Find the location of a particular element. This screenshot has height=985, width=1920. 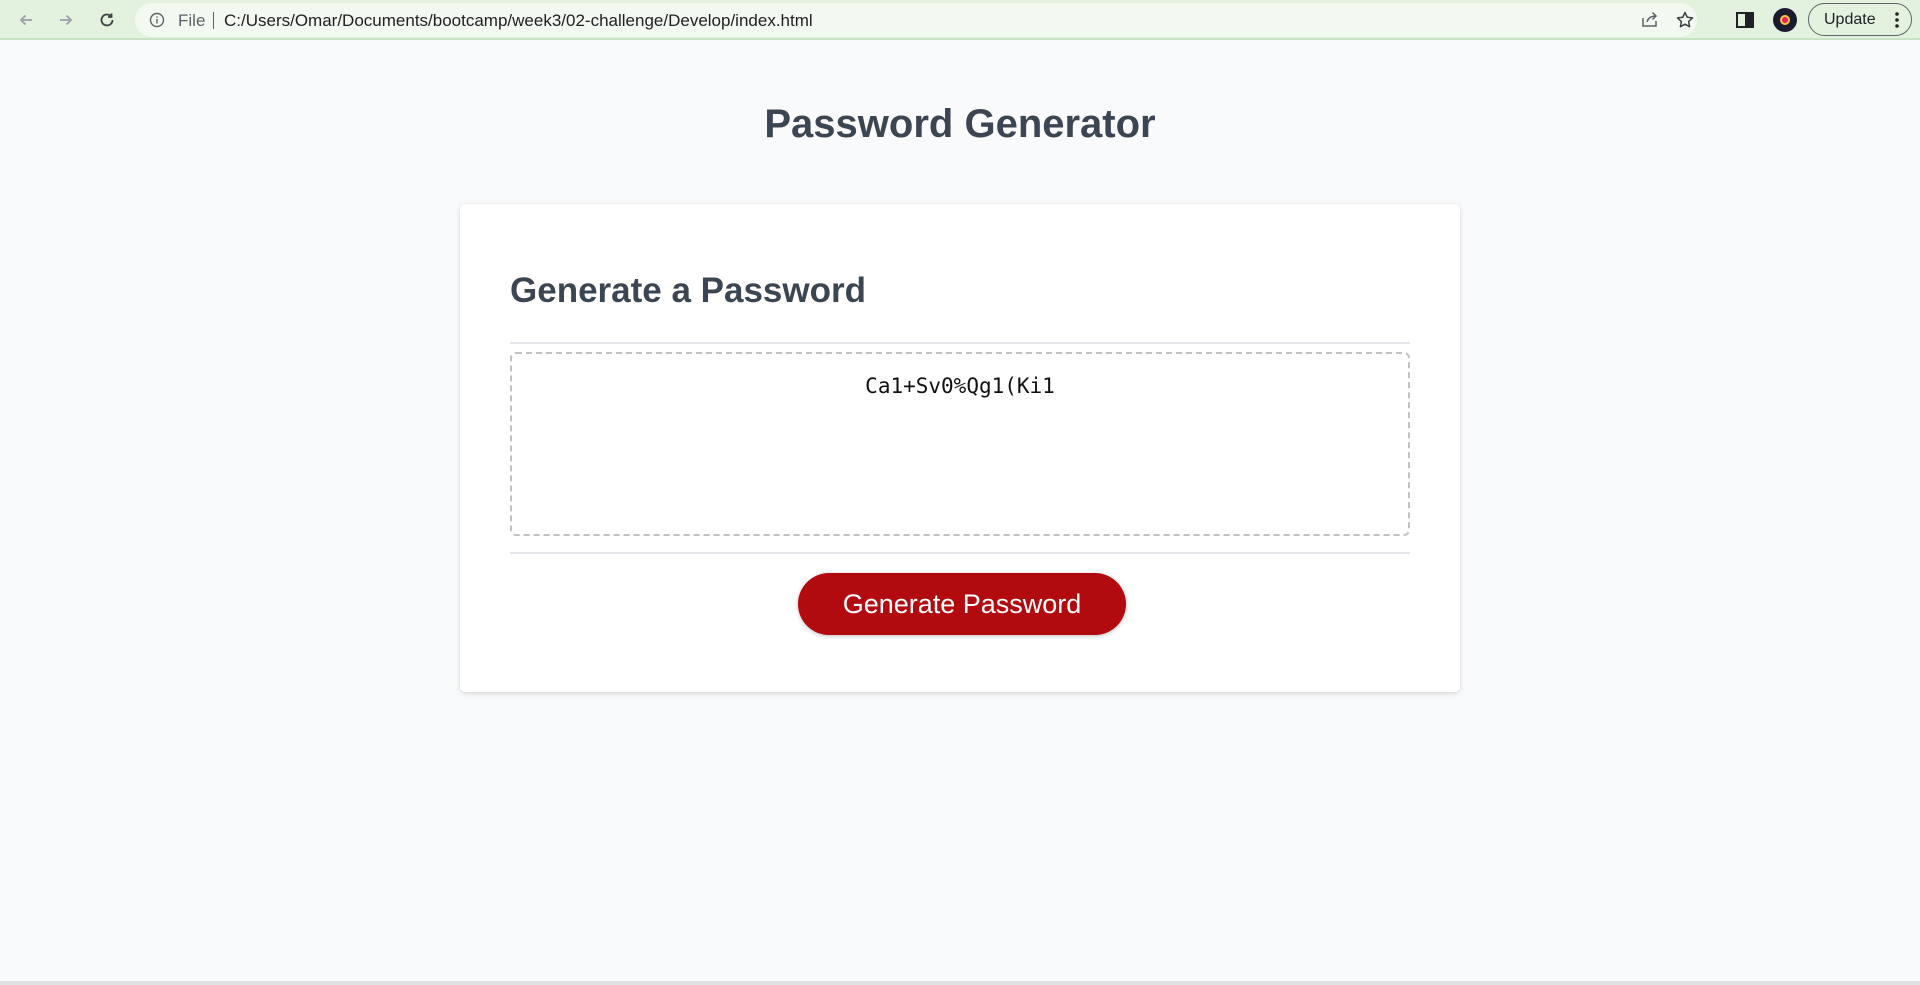

url-separator is located at coordinates (213, 20).